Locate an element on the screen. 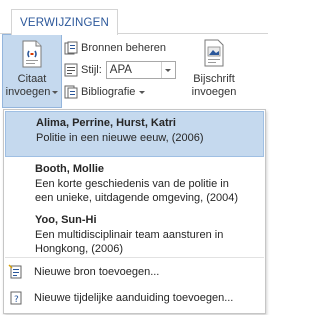  bibliography-icon is located at coordinates (71, 92).